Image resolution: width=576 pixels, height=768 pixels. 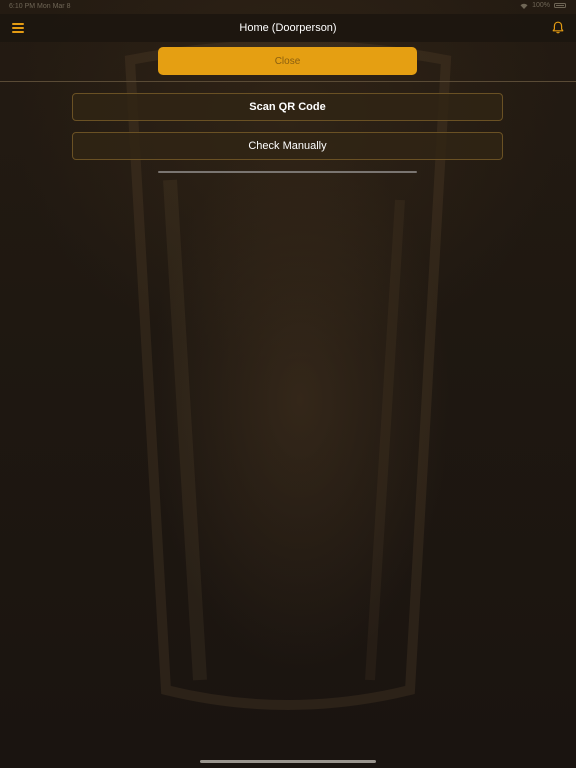 I want to click on battery-icon, so click(x=560, y=5).